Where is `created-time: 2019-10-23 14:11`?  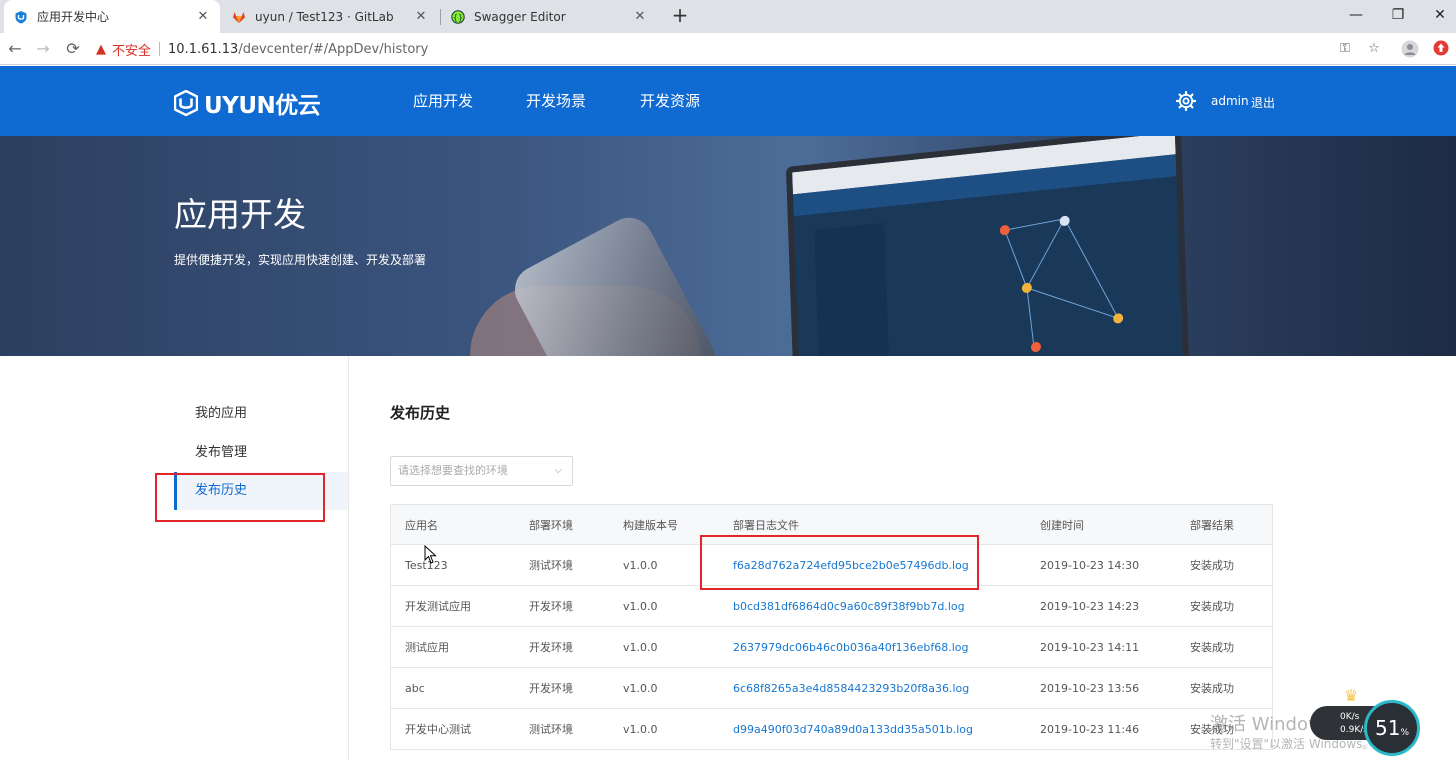
created-time: 2019-10-23 14:11 is located at coordinates (1090, 647).